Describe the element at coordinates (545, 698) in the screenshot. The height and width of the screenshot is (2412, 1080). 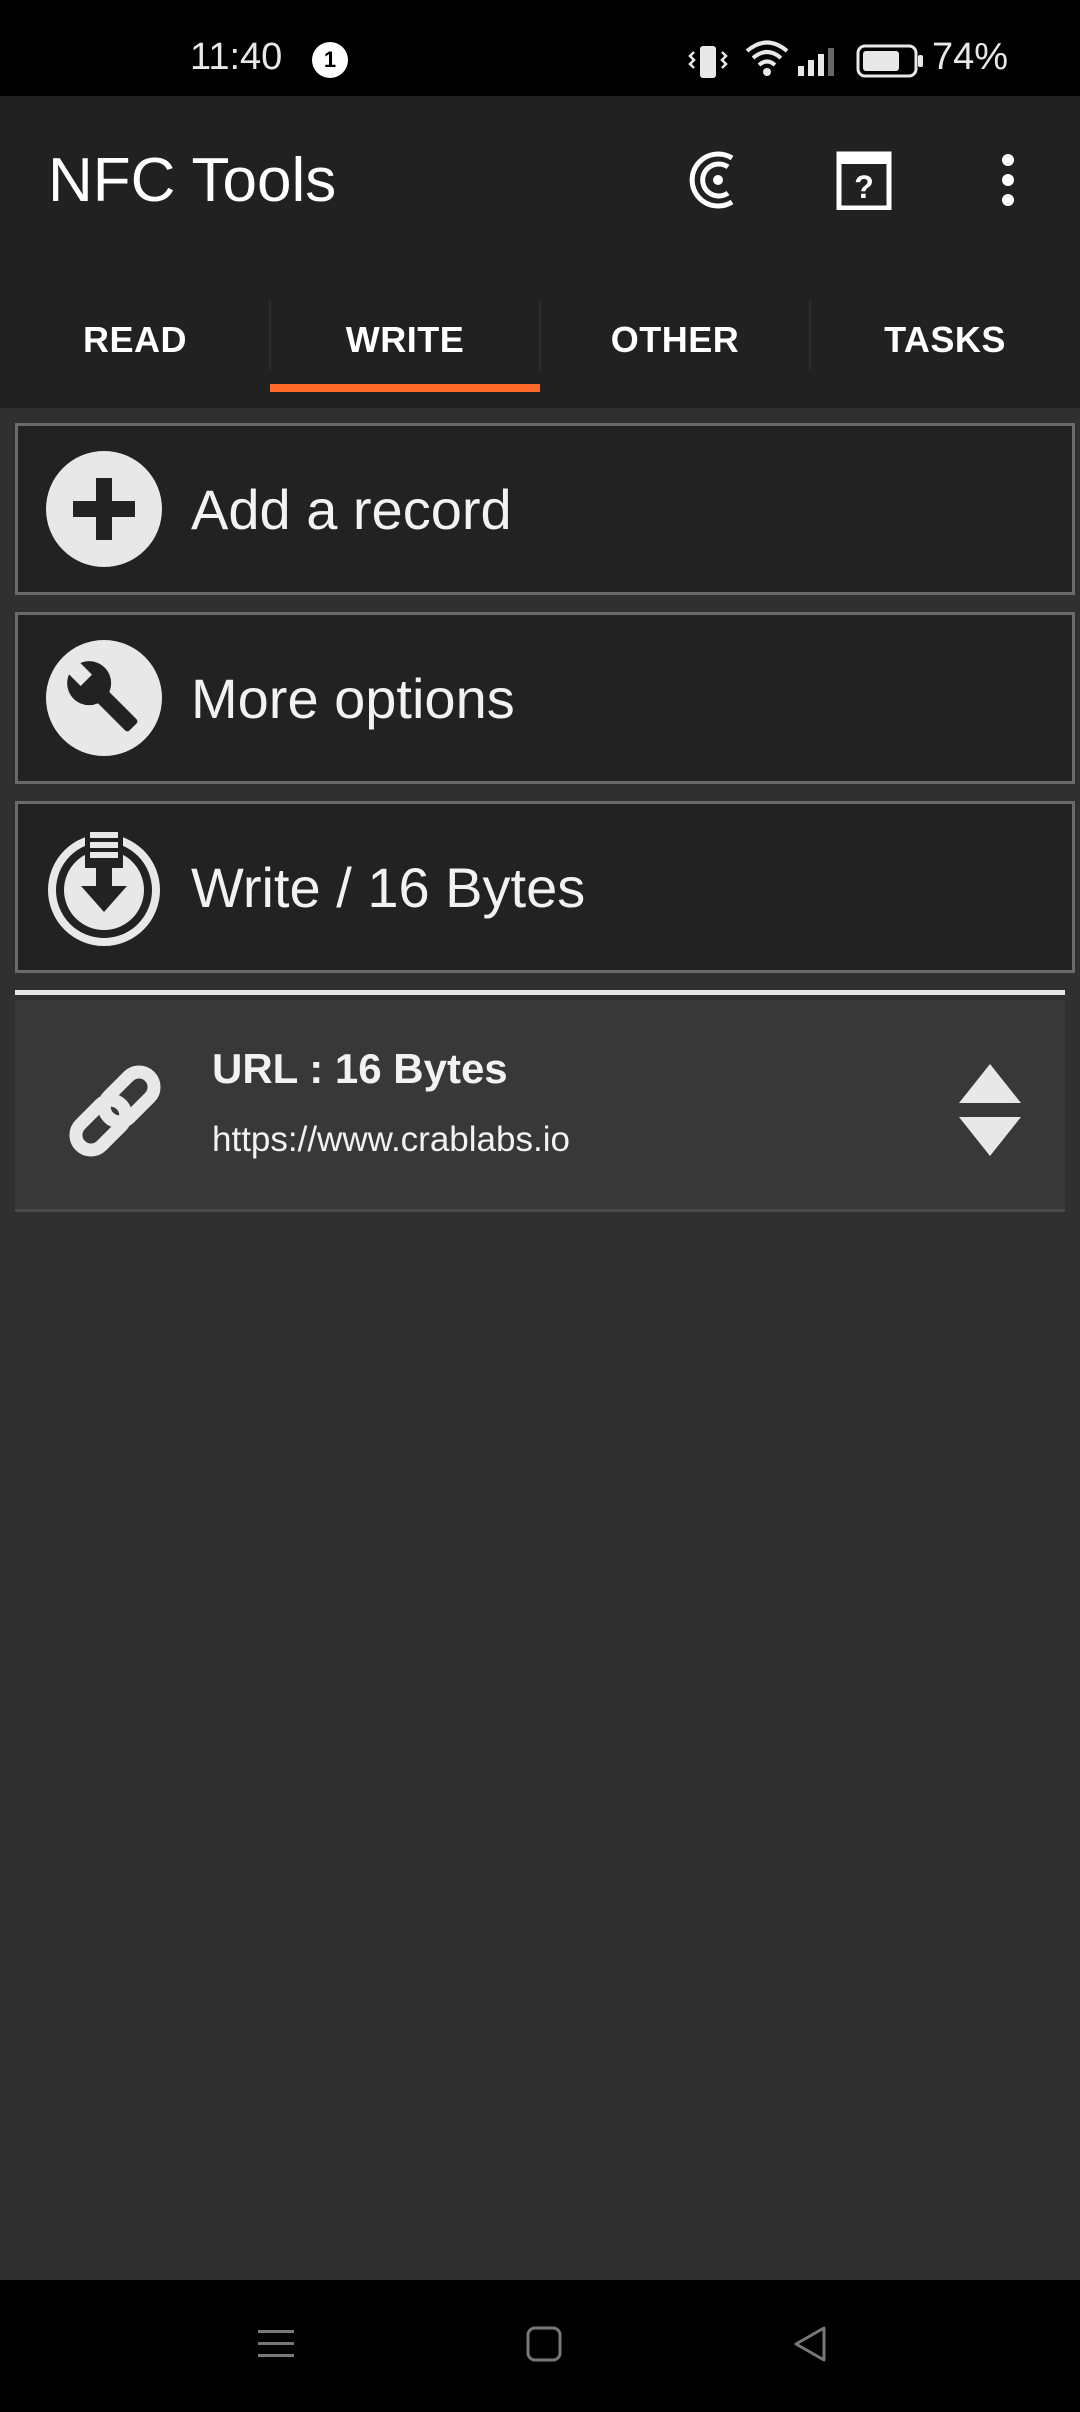
I see `more-options-button: More options` at that location.